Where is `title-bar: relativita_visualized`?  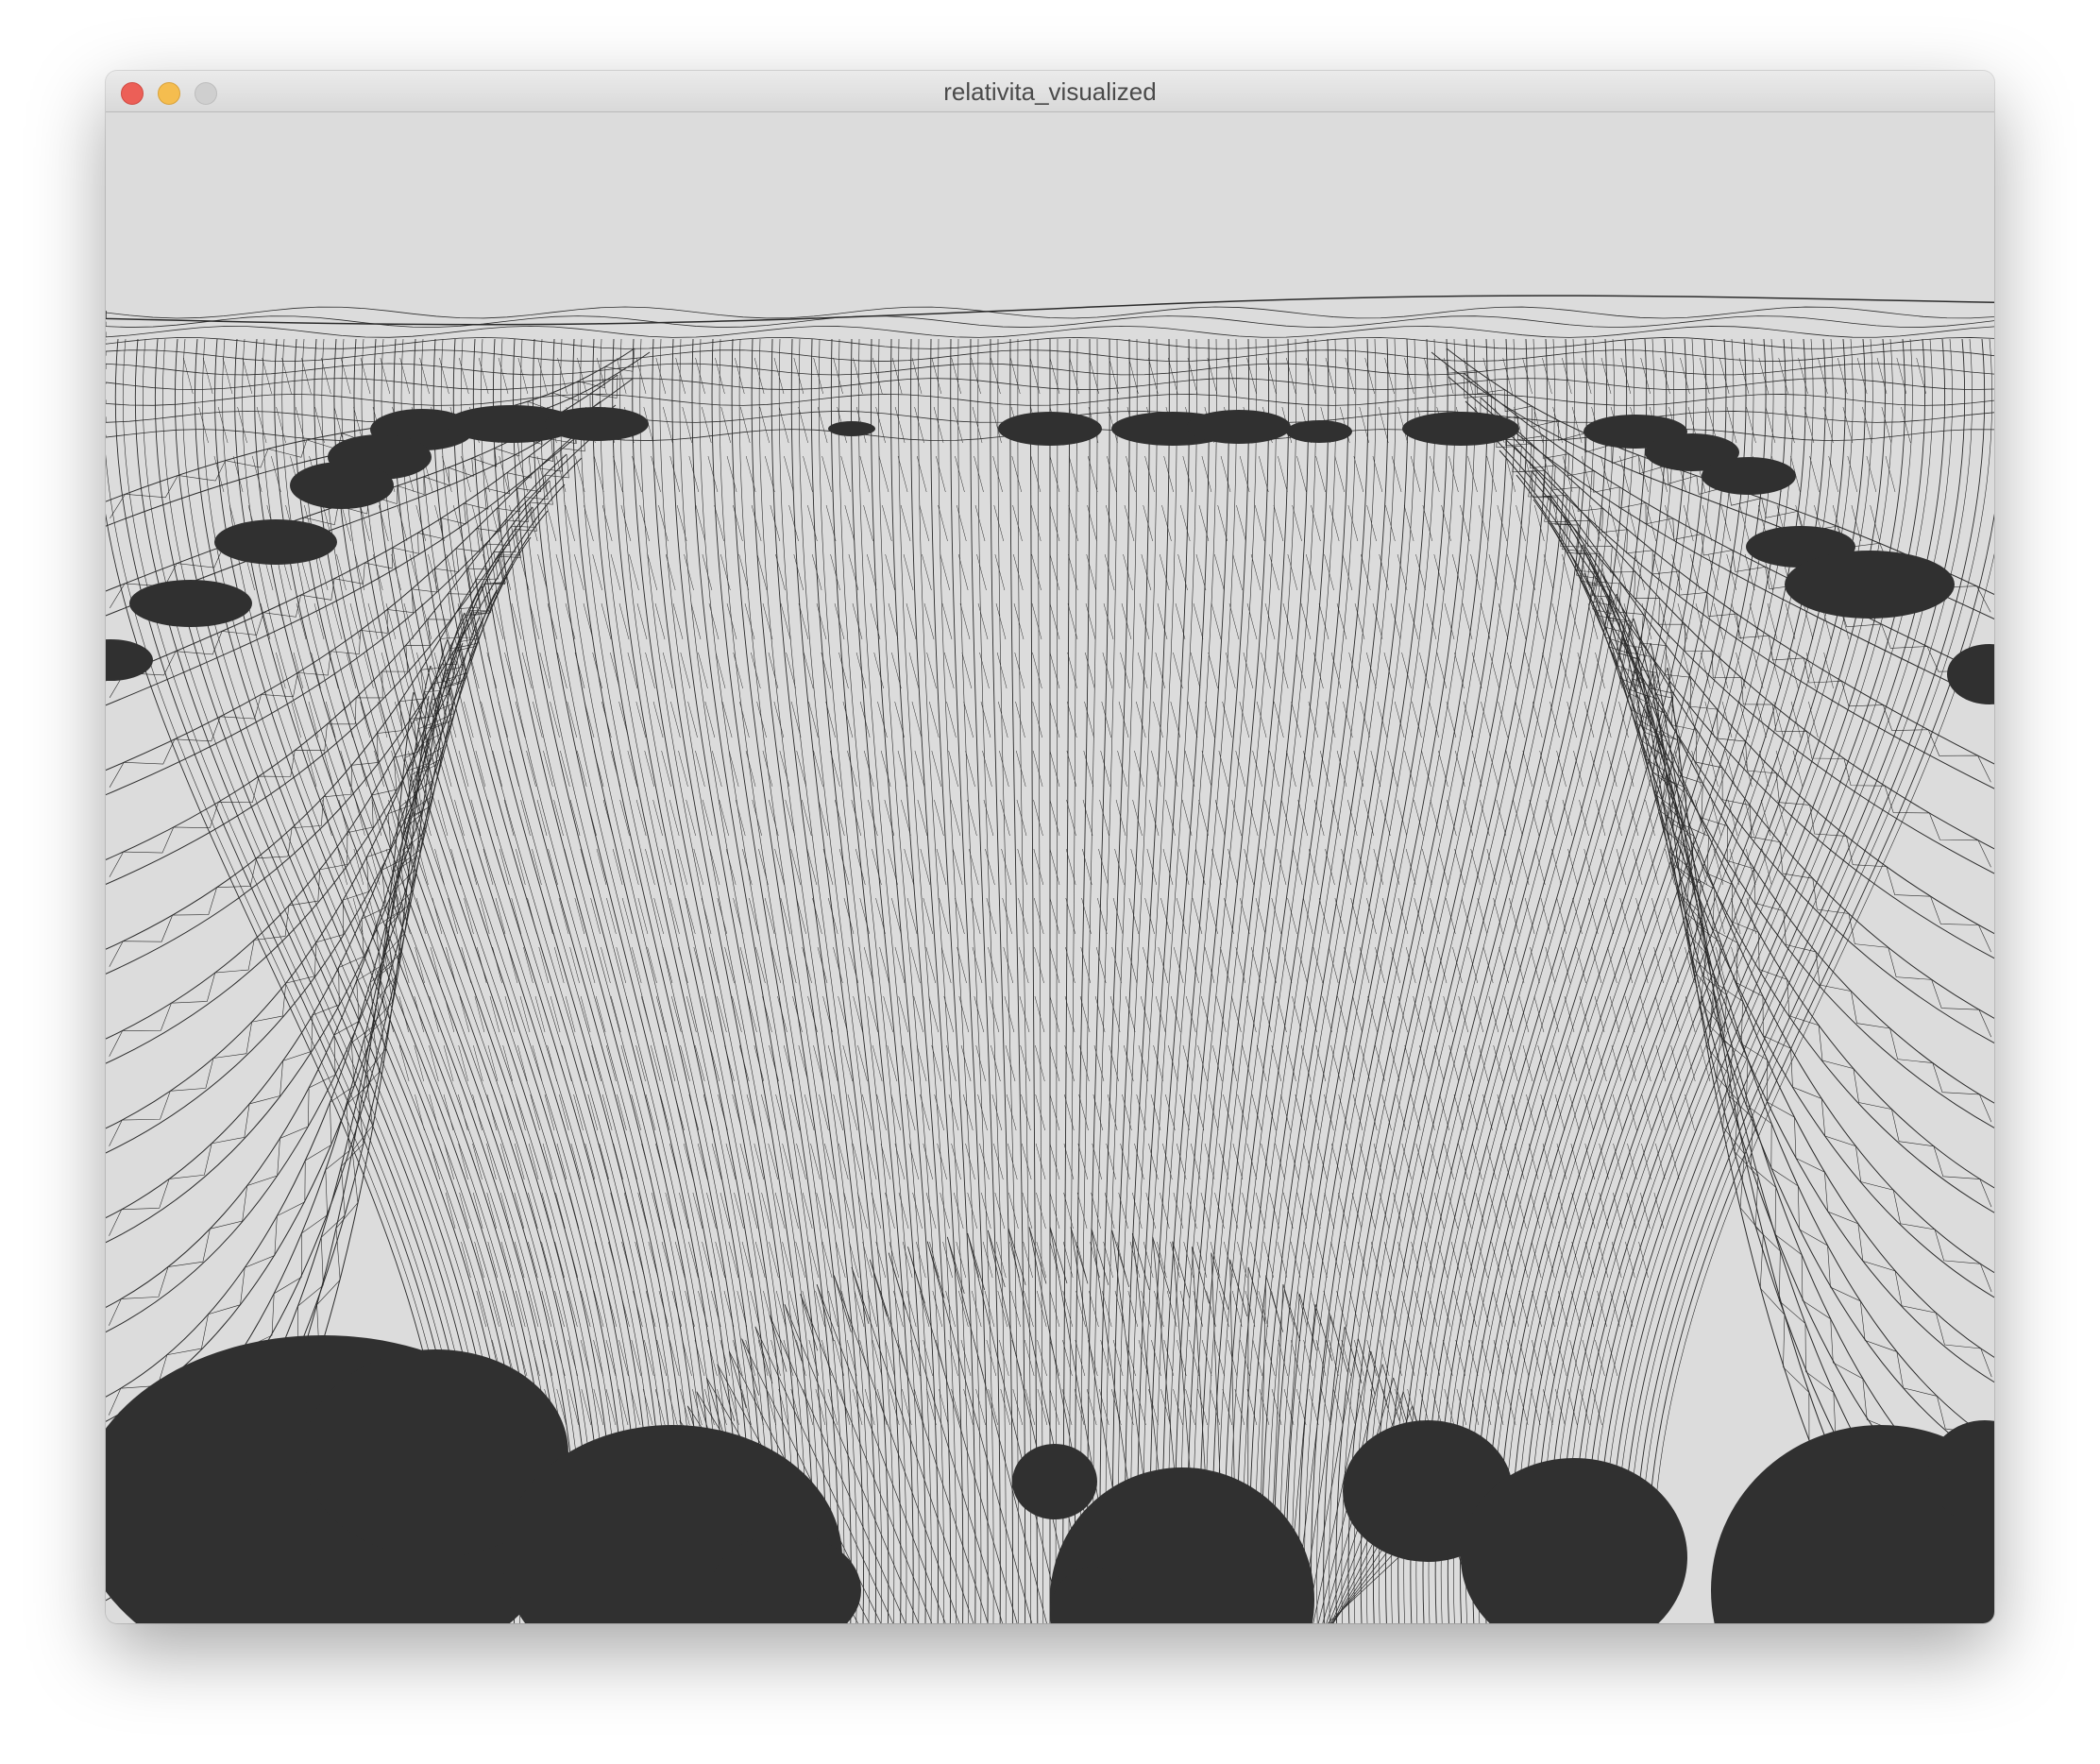 title-bar: relativita_visualized is located at coordinates (1050, 91).